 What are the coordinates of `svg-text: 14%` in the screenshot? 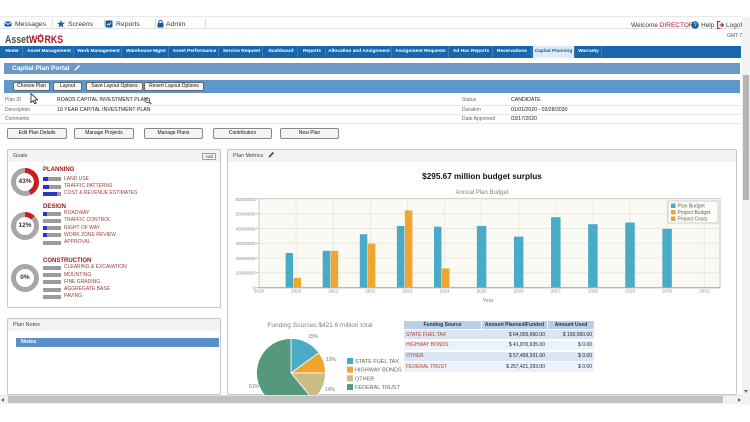 It's located at (330, 390).